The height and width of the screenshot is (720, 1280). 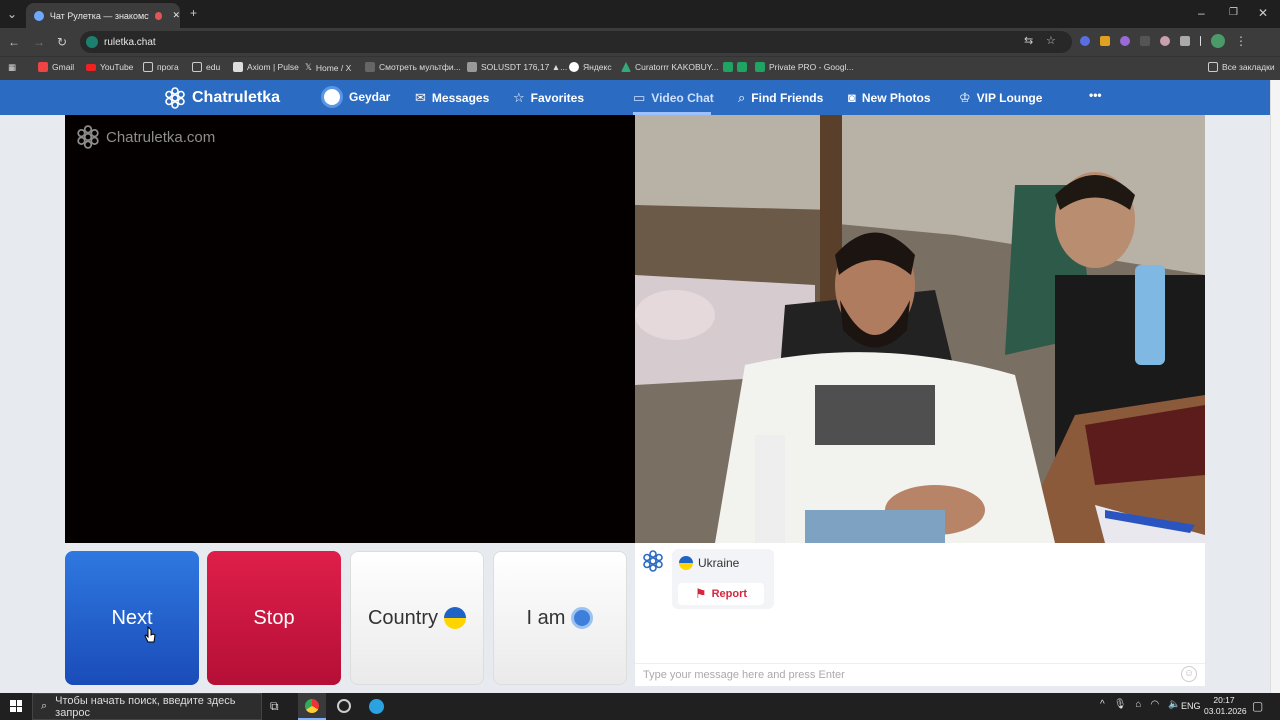 What do you see at coordinates (673, 98) in the screenshot?
I see `nav-video-chat: ▭ Video Chat` at bounding box center [673, 98].